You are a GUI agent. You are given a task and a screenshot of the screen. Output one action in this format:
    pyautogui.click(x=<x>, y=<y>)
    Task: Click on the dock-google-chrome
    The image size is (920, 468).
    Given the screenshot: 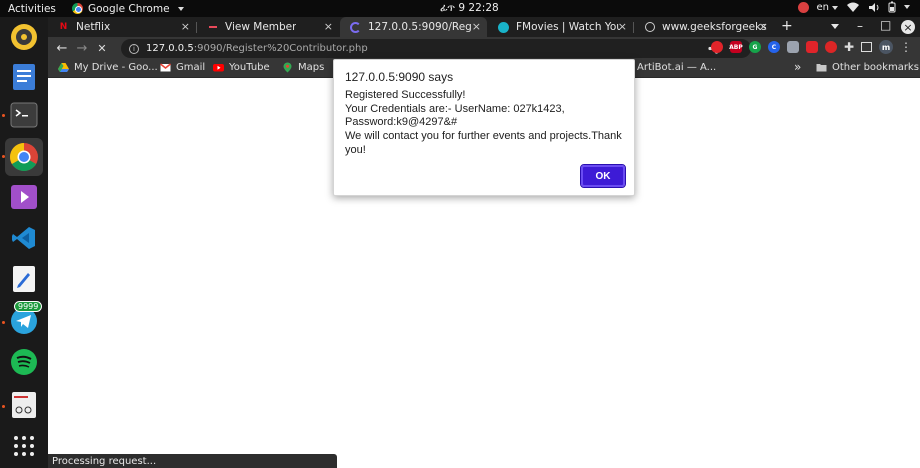 What is the action you would take?
    pyautogui.click(x=24, y=157)
    